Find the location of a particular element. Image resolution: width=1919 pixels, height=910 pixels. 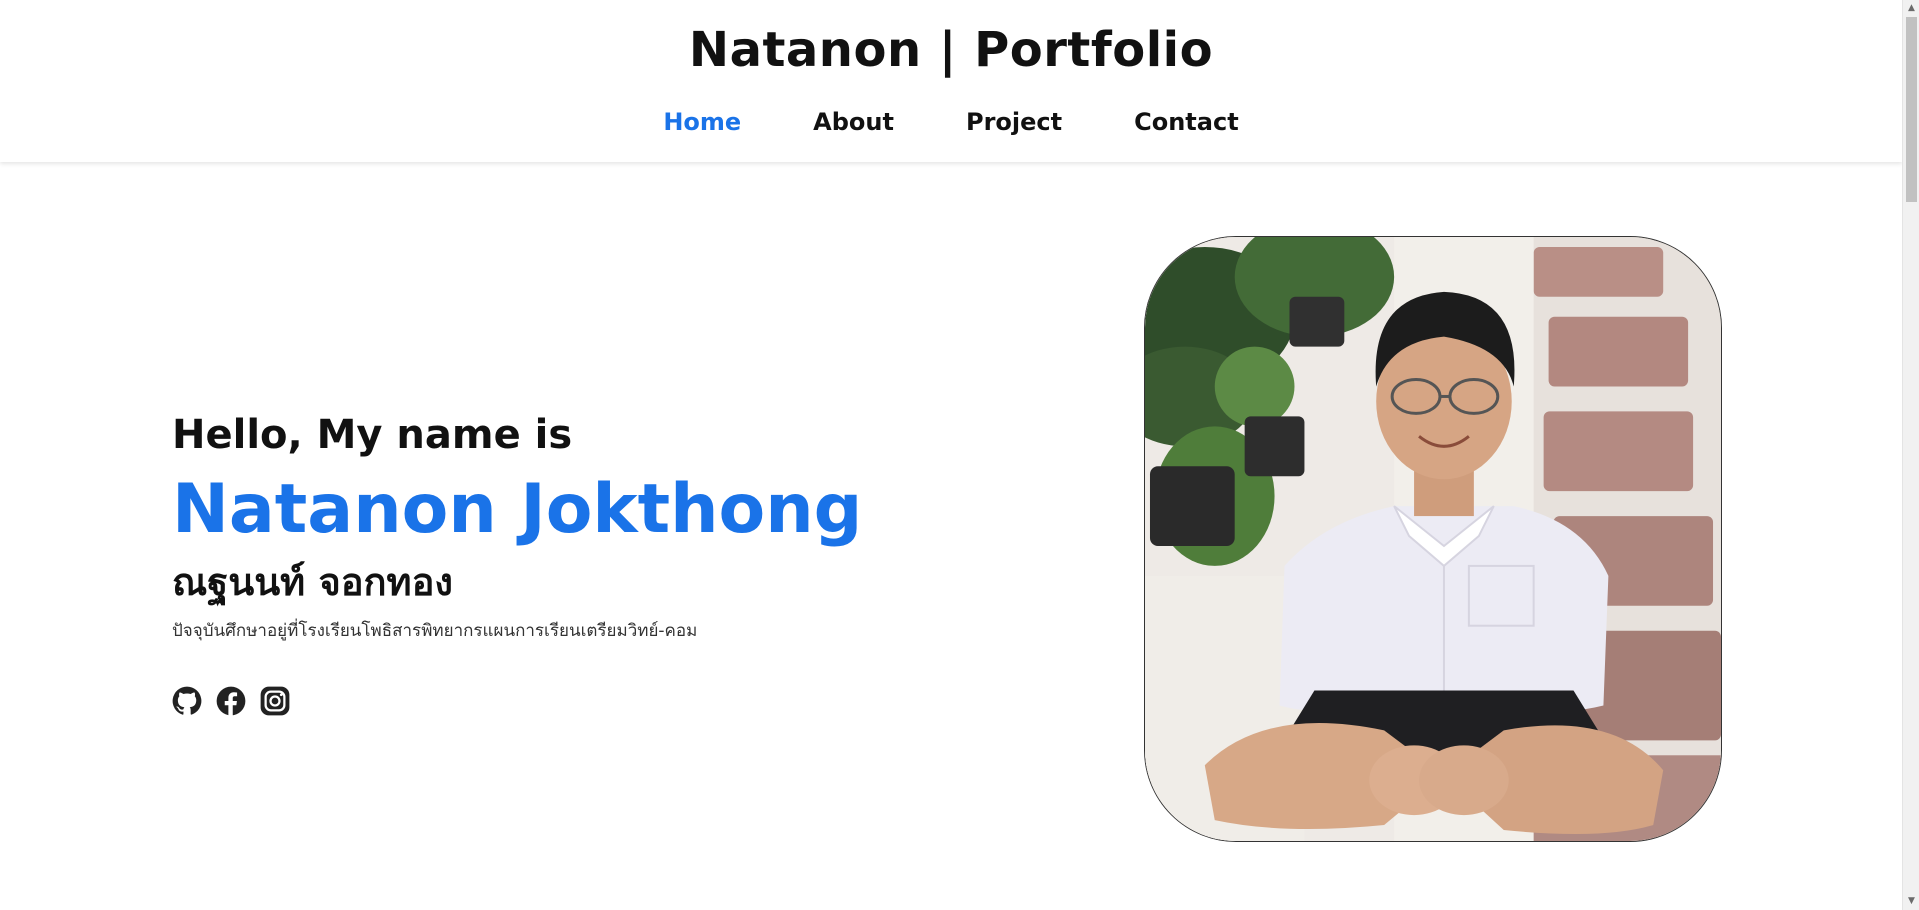

name-thai: ณฐนนท์ จอกทอง is located at coordinates (312, 582).